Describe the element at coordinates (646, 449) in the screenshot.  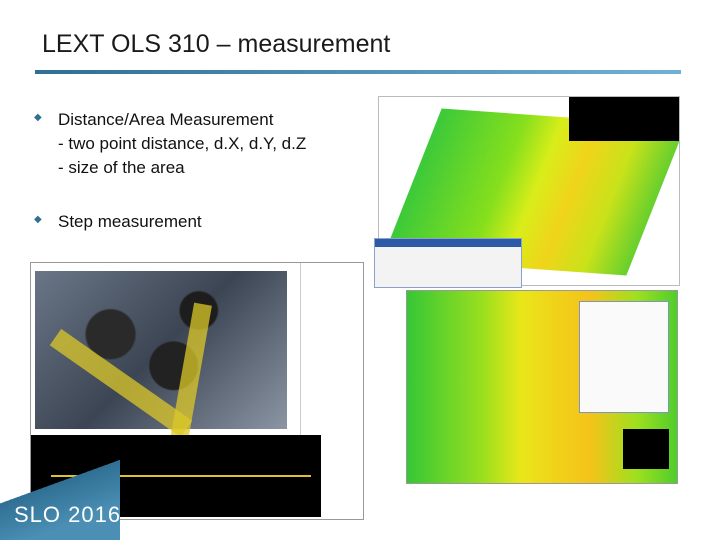
I see `step-legend` at that location.